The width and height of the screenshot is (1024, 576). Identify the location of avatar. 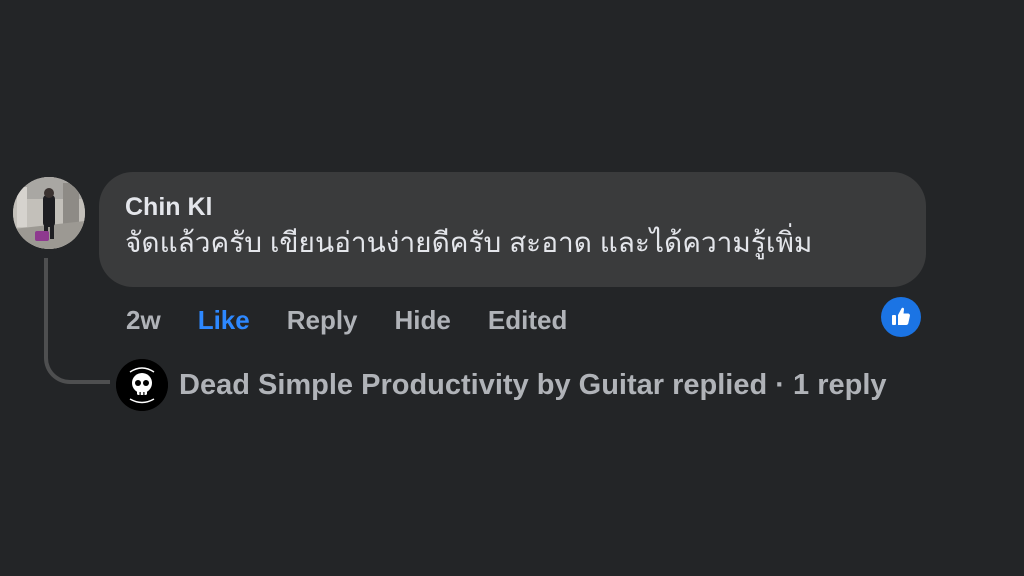
(49, 213).